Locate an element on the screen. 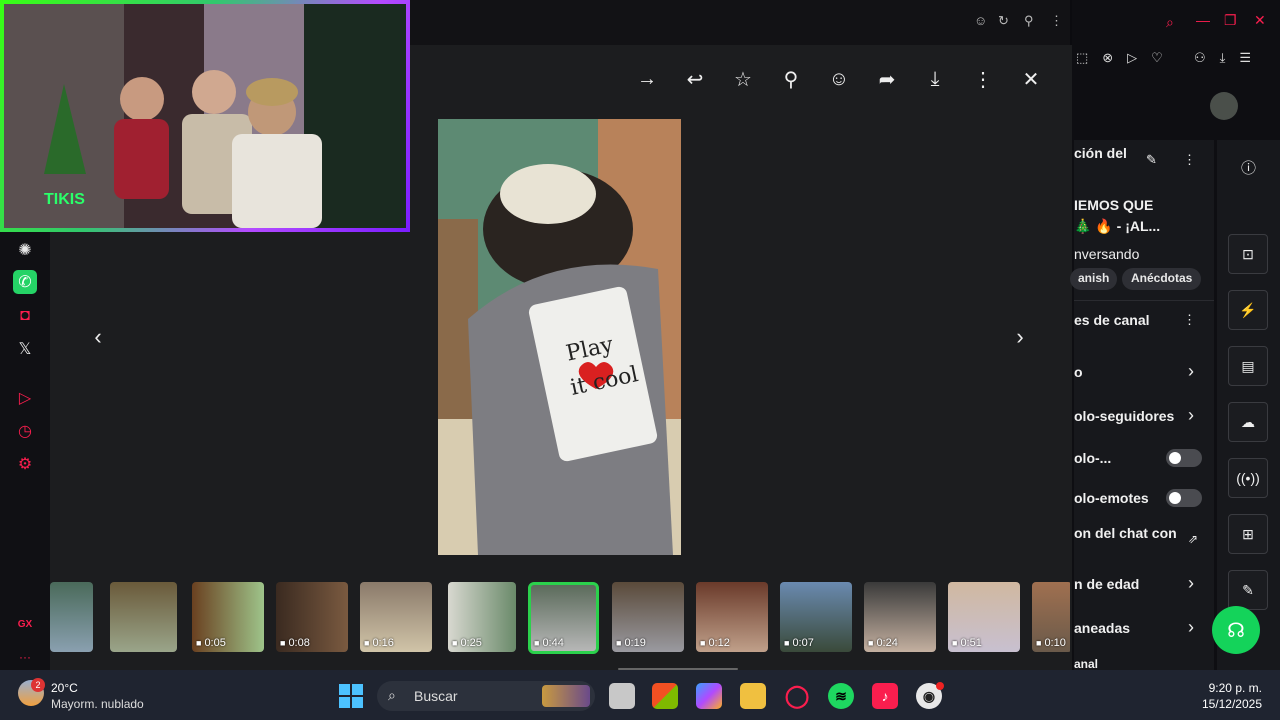 The width and height of the screenshot is (1280, 720). settings-gear-icon: ⚙ is located at coordinates (25, 464).